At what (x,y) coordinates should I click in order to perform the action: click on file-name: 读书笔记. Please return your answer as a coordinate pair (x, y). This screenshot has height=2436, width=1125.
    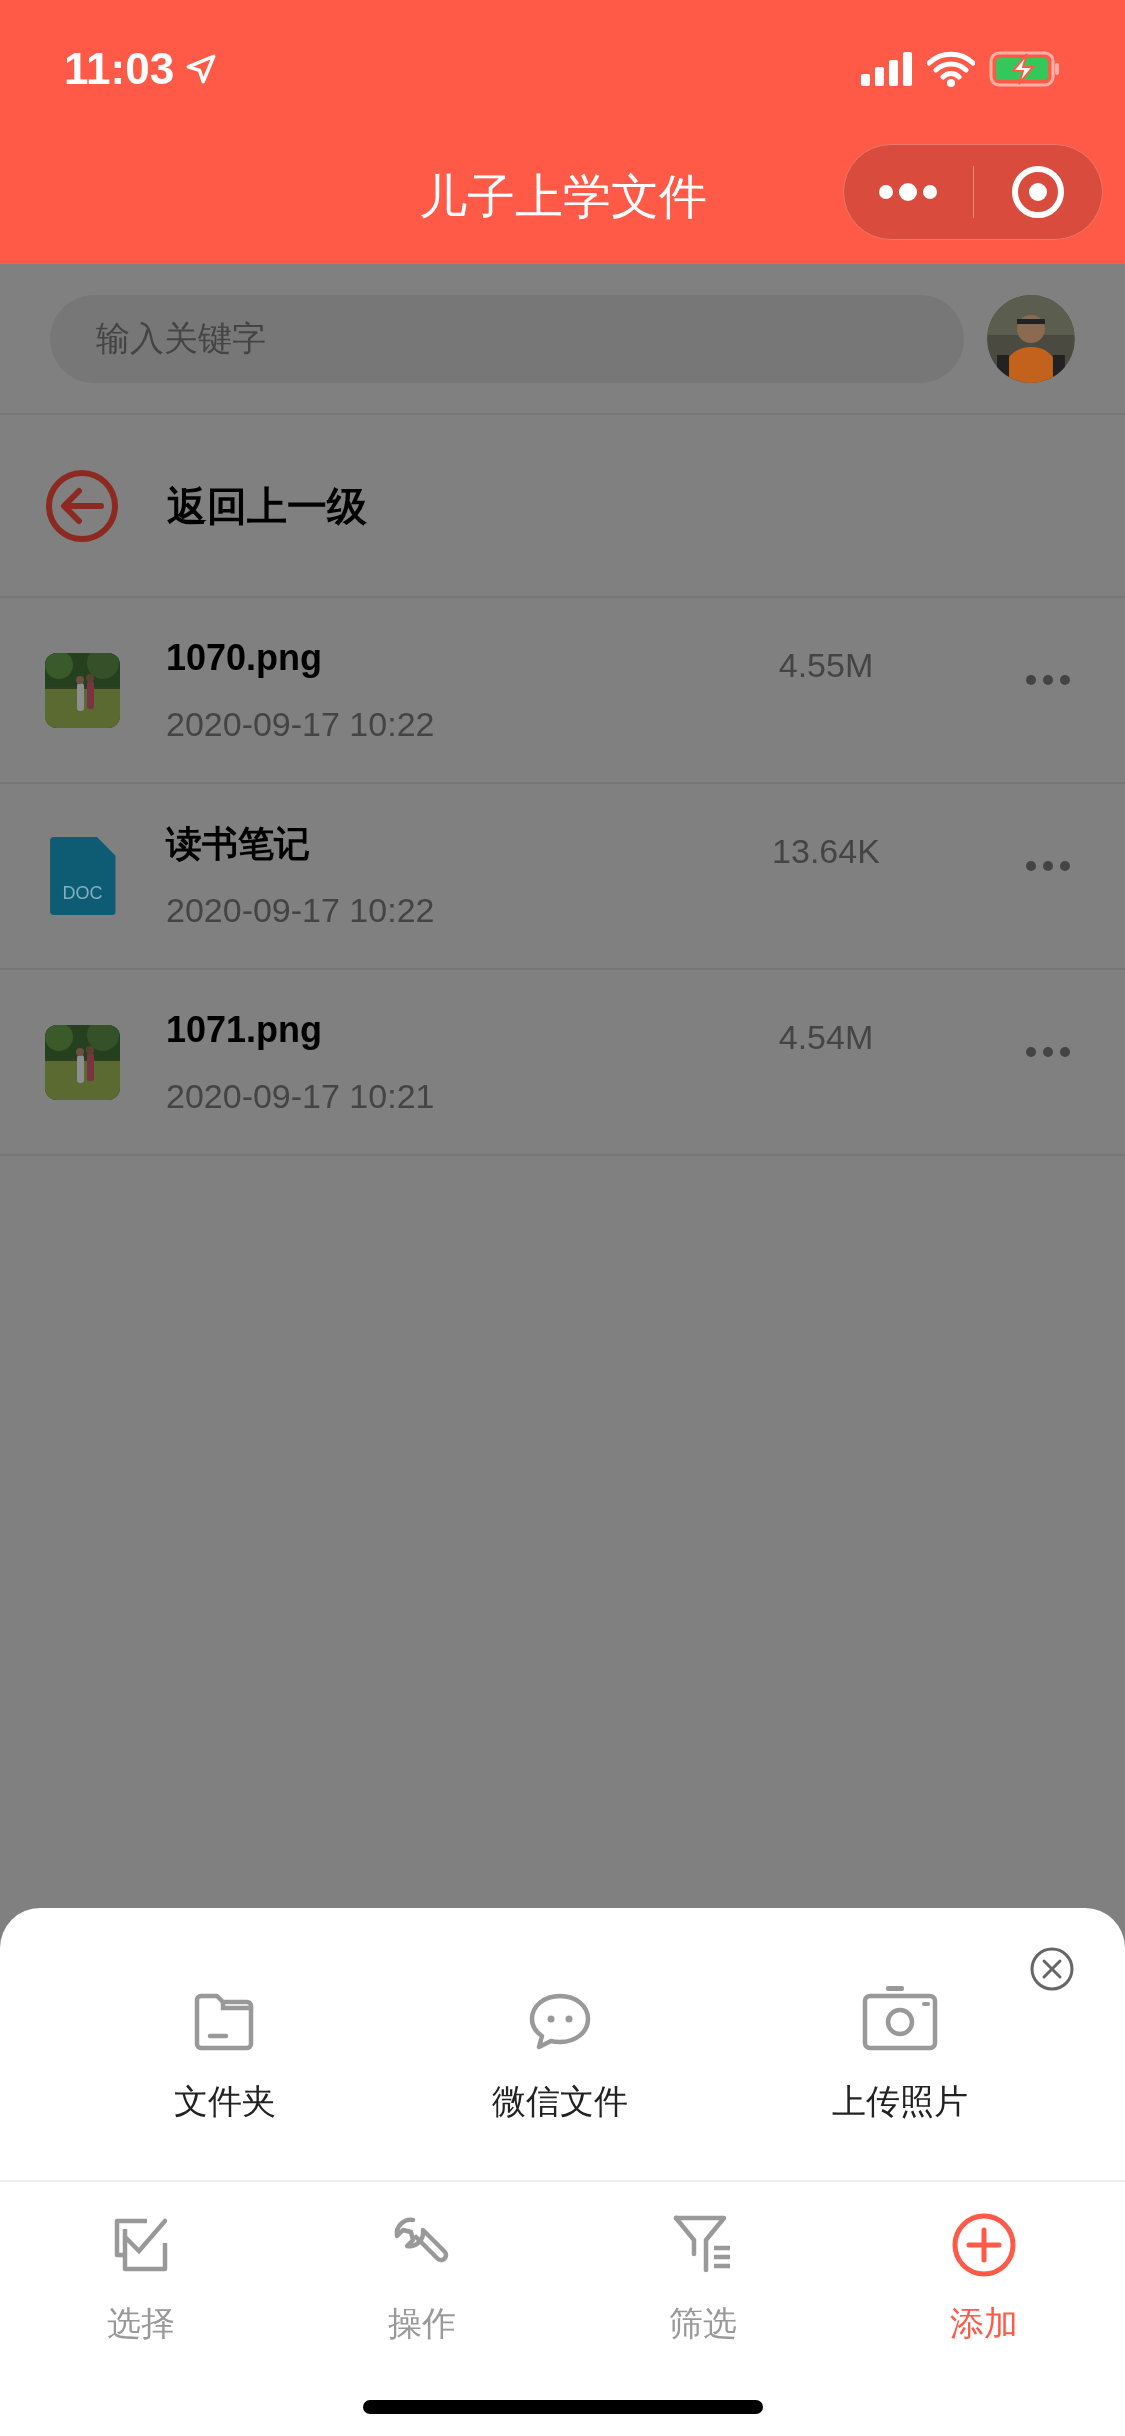
    Looking at the image, I should click on (446, 843).